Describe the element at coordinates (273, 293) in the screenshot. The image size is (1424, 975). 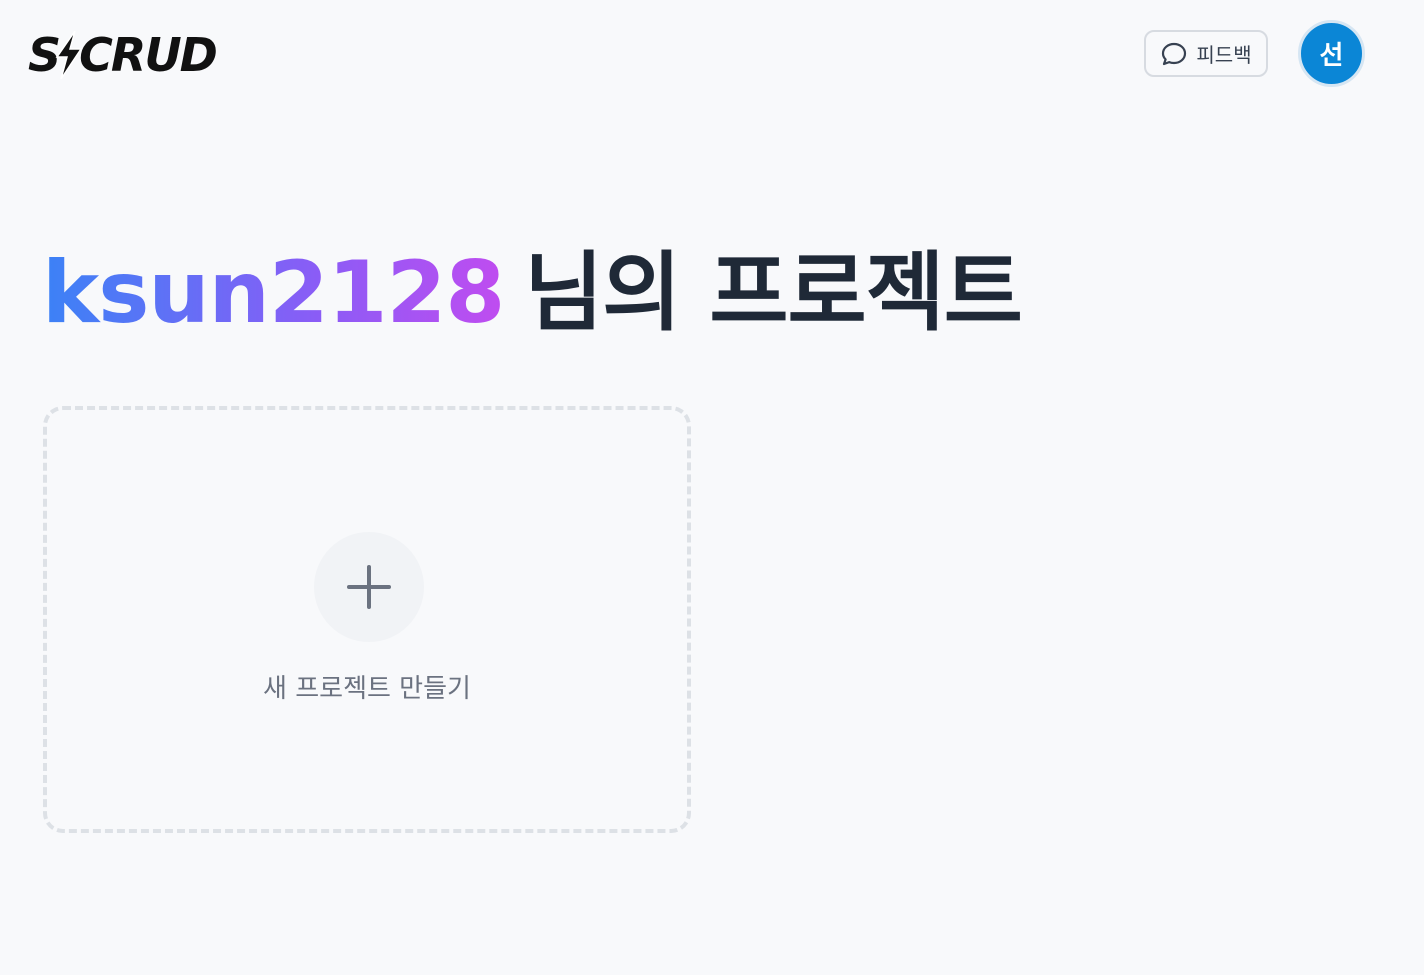
I see `page-title-username: ksun2128` at that location.